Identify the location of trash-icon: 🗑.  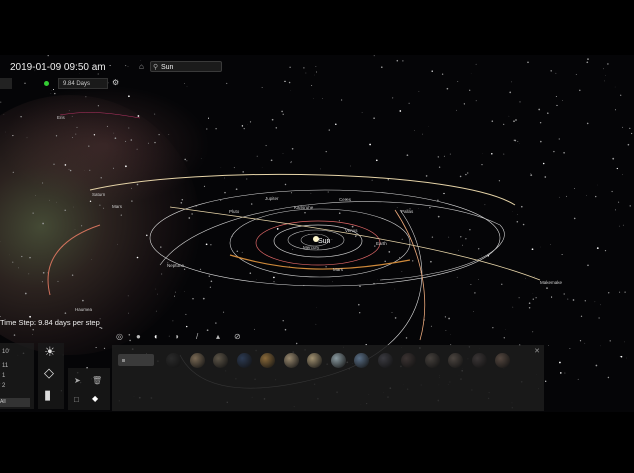
(97, 380).